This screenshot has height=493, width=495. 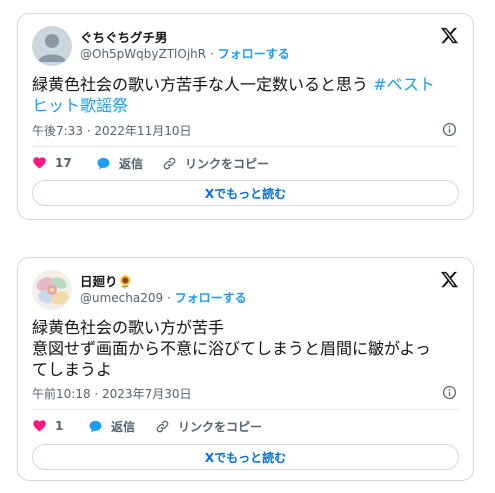 I want to click on like-button: 1, so click(x=47, y=425).